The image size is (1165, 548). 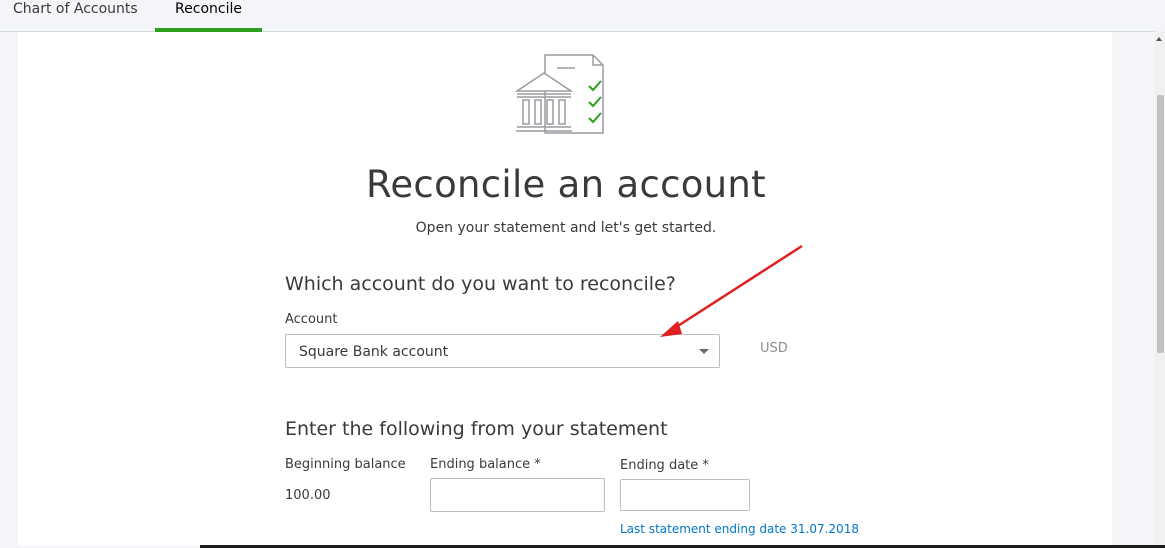 I want to click on chevron-down-icon, so click(x=704, y=351).